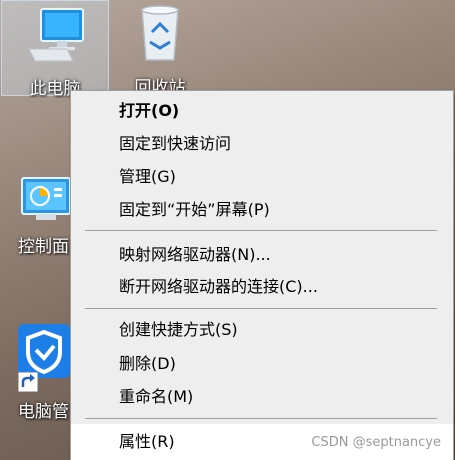 The width and height of the screenshot is (455, 460). I want to click on watermark: CSDN @septnancye, so click(376, 442).